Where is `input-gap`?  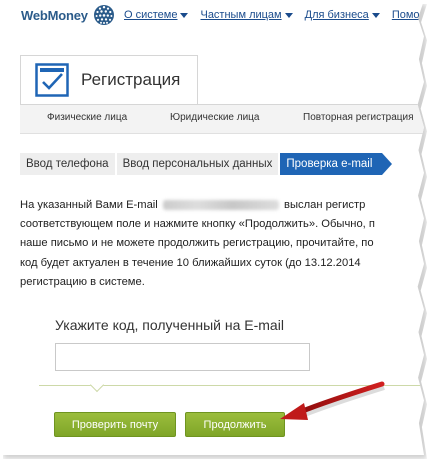 input-gap is located at coordinates (247, 357).